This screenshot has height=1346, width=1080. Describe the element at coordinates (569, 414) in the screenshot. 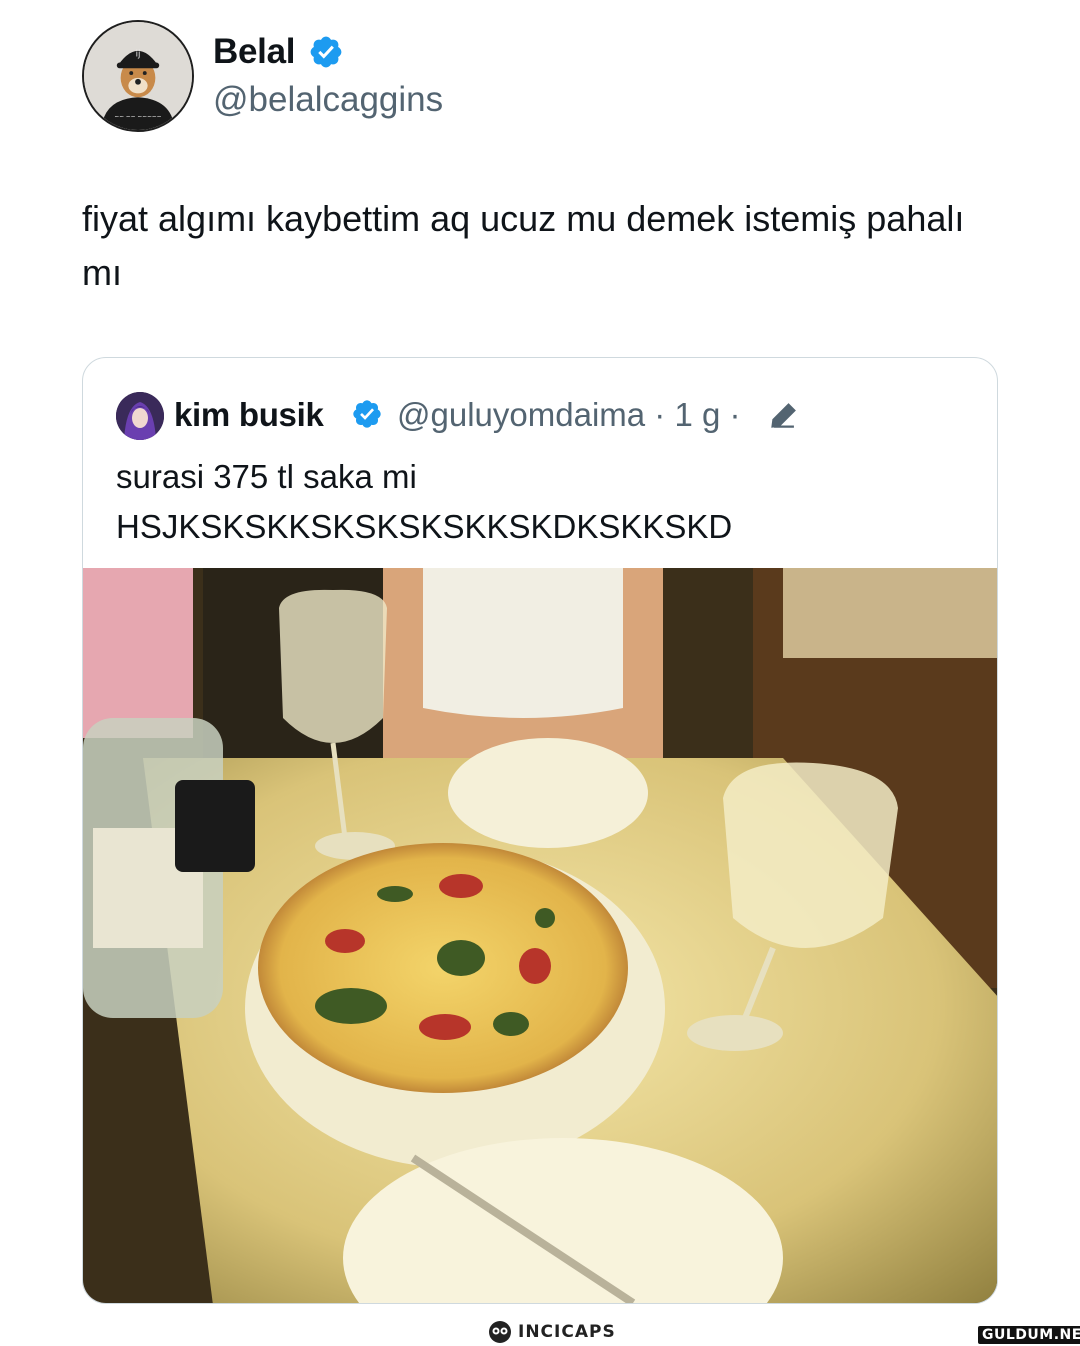

I see `quoted-tweet-meta: @guluyomdaima · 1 g ·` at that location.